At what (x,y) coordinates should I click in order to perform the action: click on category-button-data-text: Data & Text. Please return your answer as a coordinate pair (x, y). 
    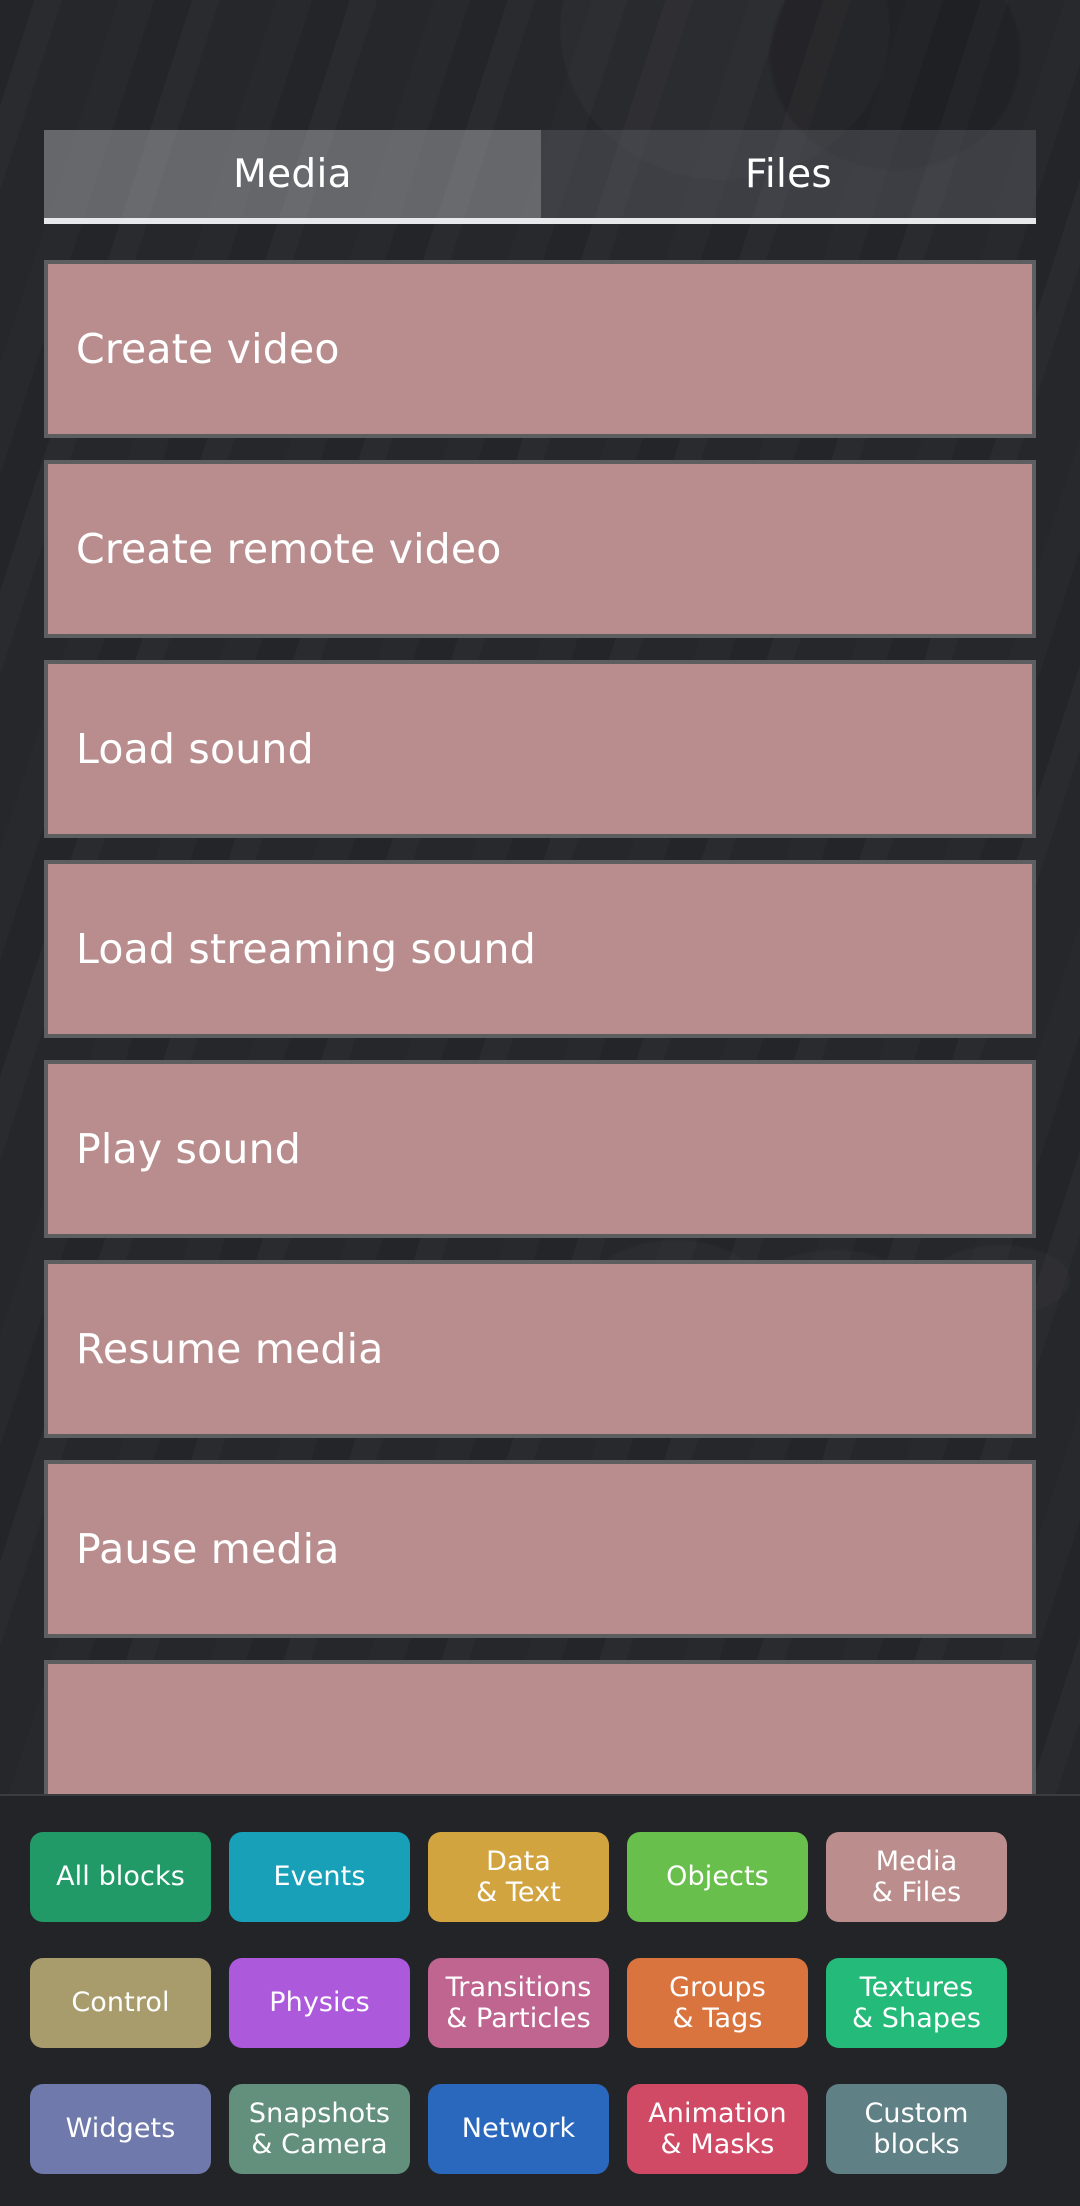
    Looking at the image, I should click on (518, 1877).